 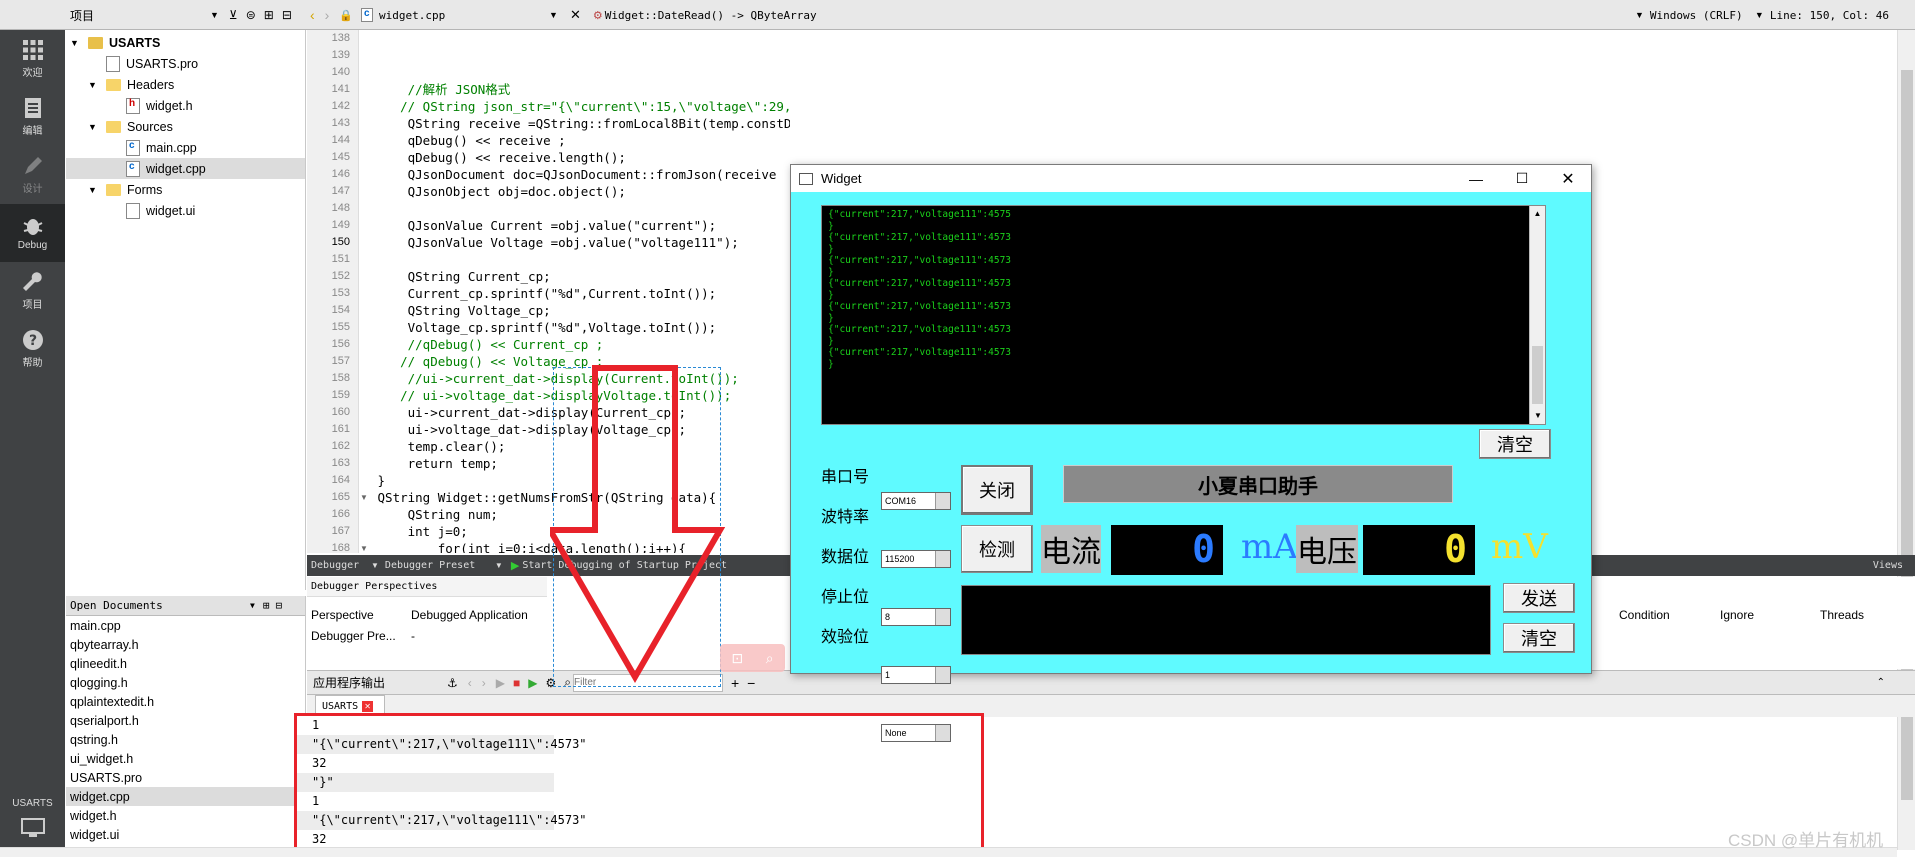 What do you see at coordinates (1515, 444) in the screenshot?
I see `clear-receive-button: 清空` at bounding box center [1515, 444].